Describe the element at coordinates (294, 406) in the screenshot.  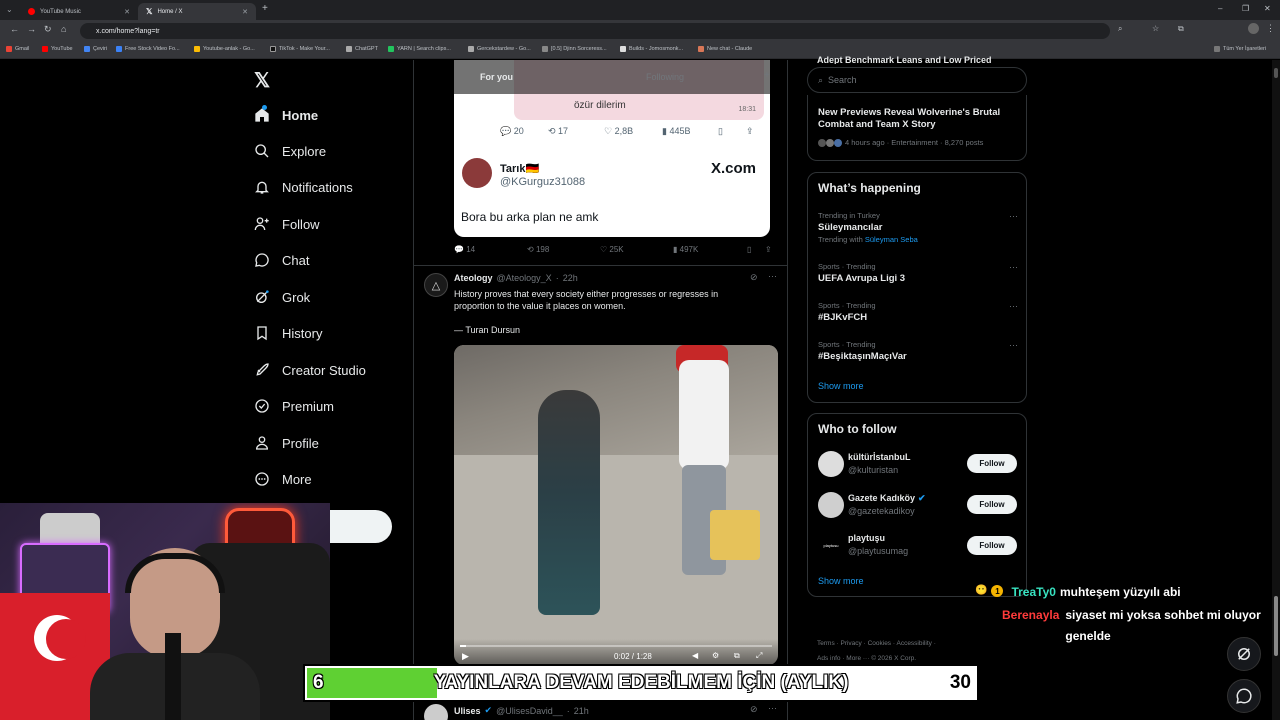
I see `sidebar-item-premium: Premium` at that location.